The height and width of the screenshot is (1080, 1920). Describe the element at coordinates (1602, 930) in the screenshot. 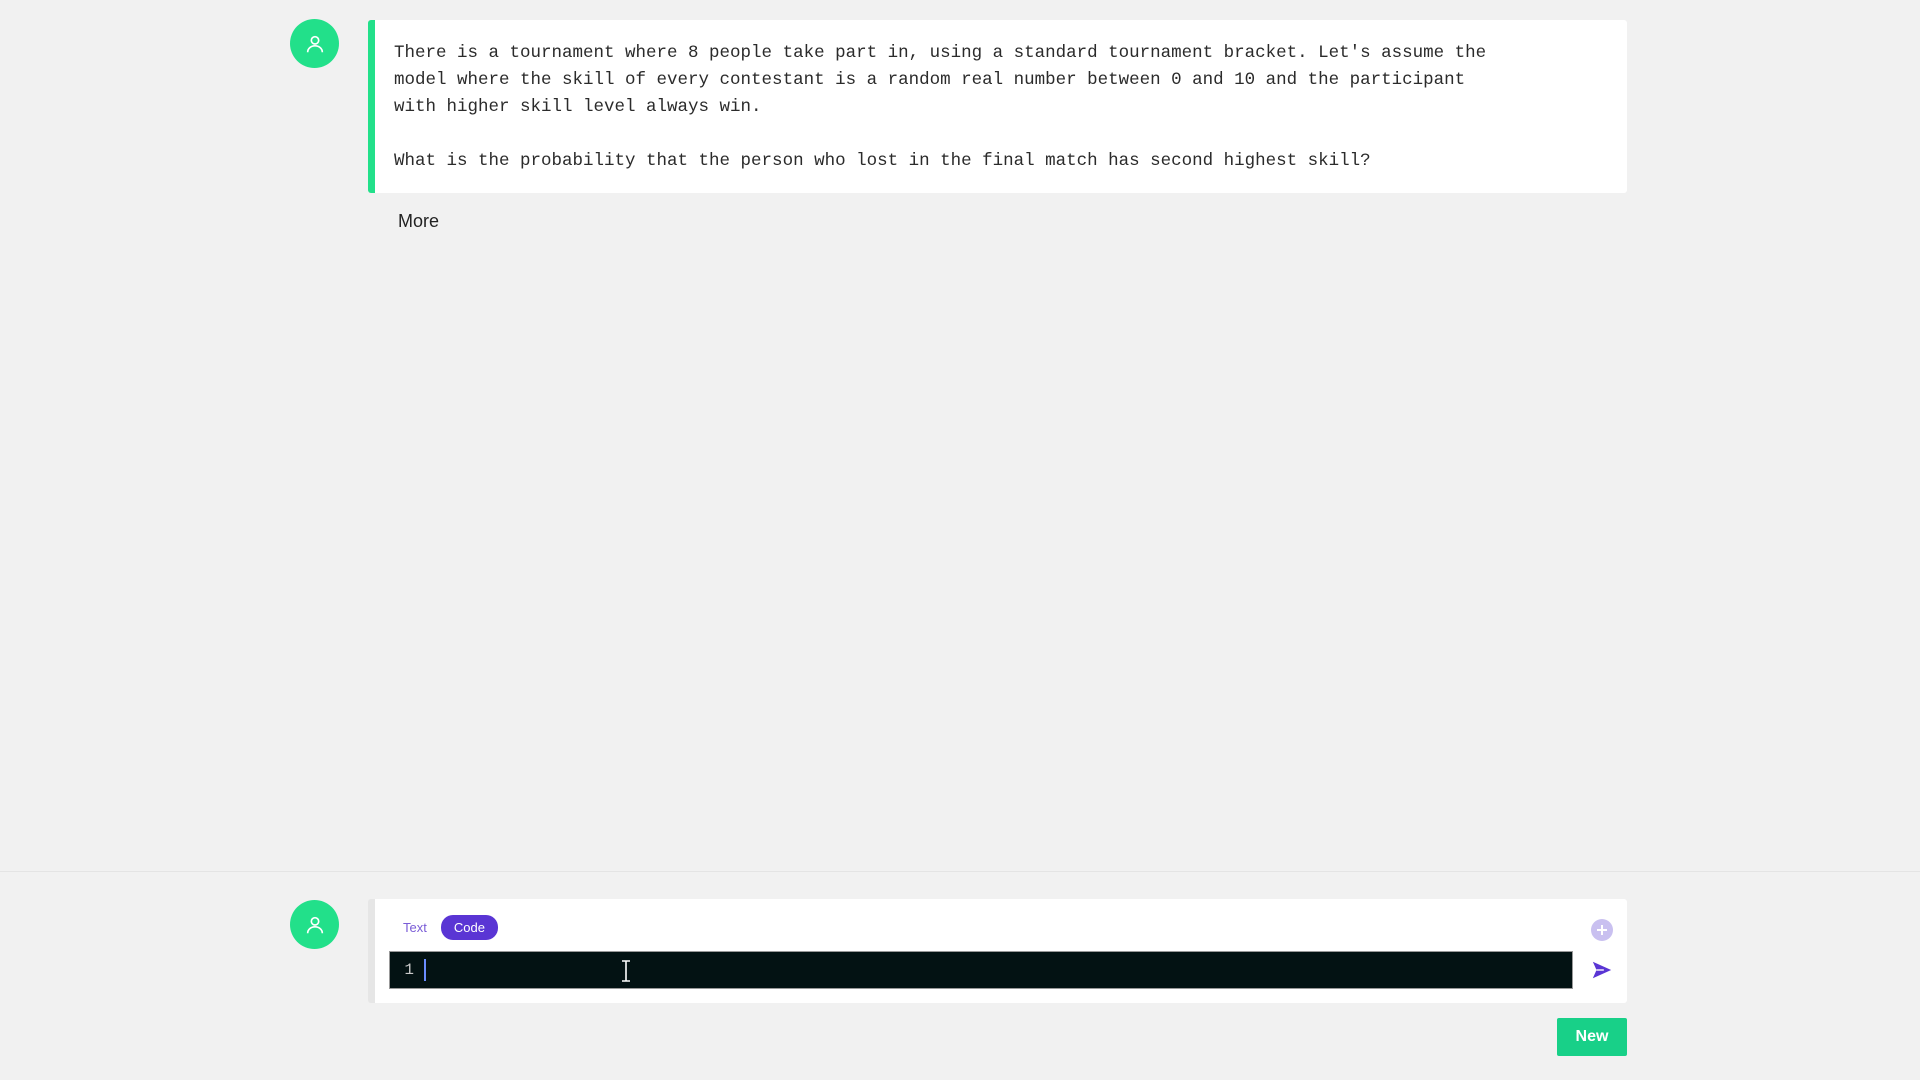

I see `plus-icon` at that location.